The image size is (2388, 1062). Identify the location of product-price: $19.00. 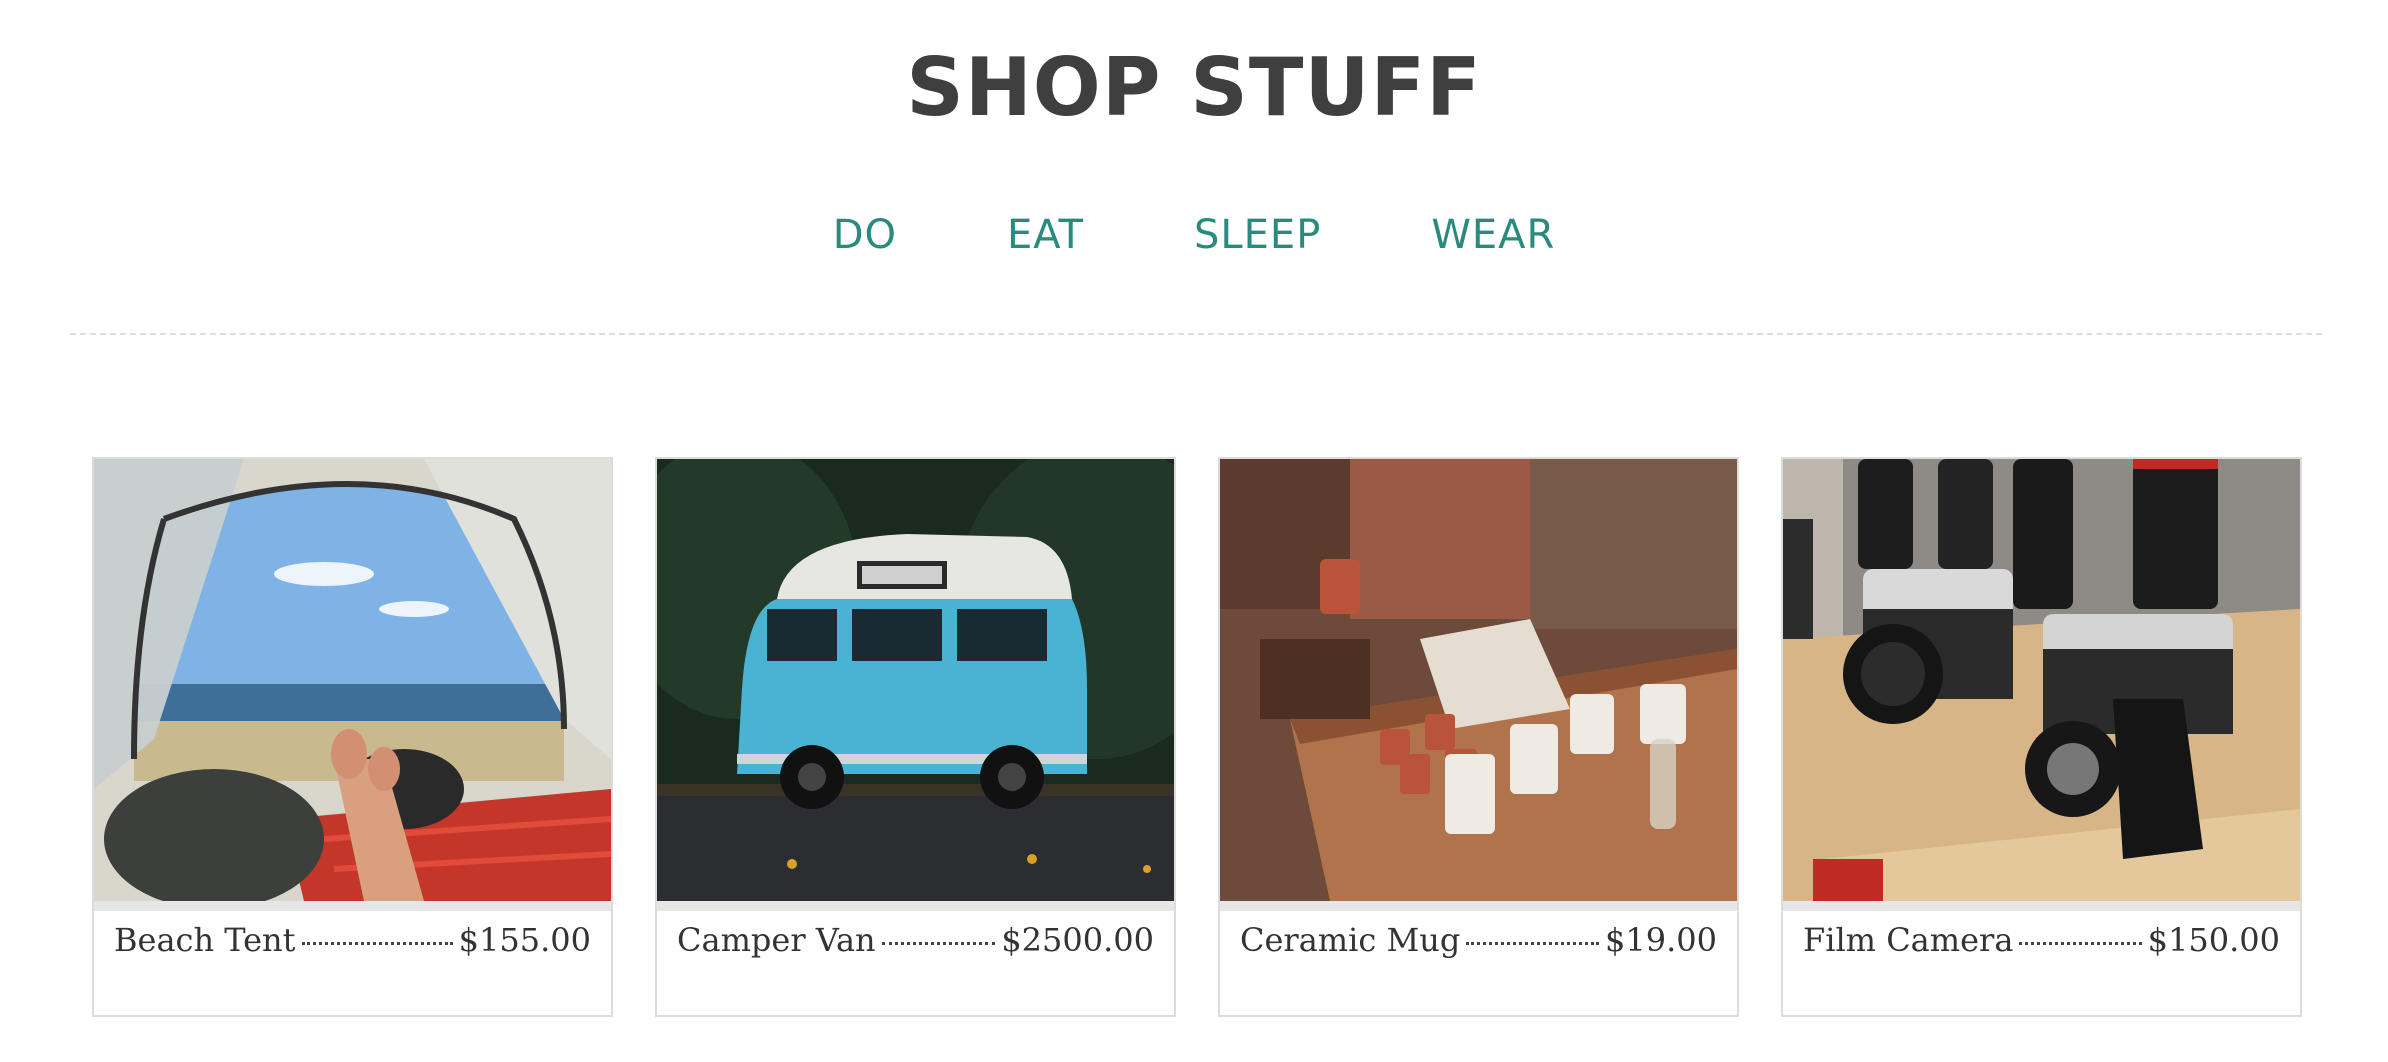
(1661, 940).